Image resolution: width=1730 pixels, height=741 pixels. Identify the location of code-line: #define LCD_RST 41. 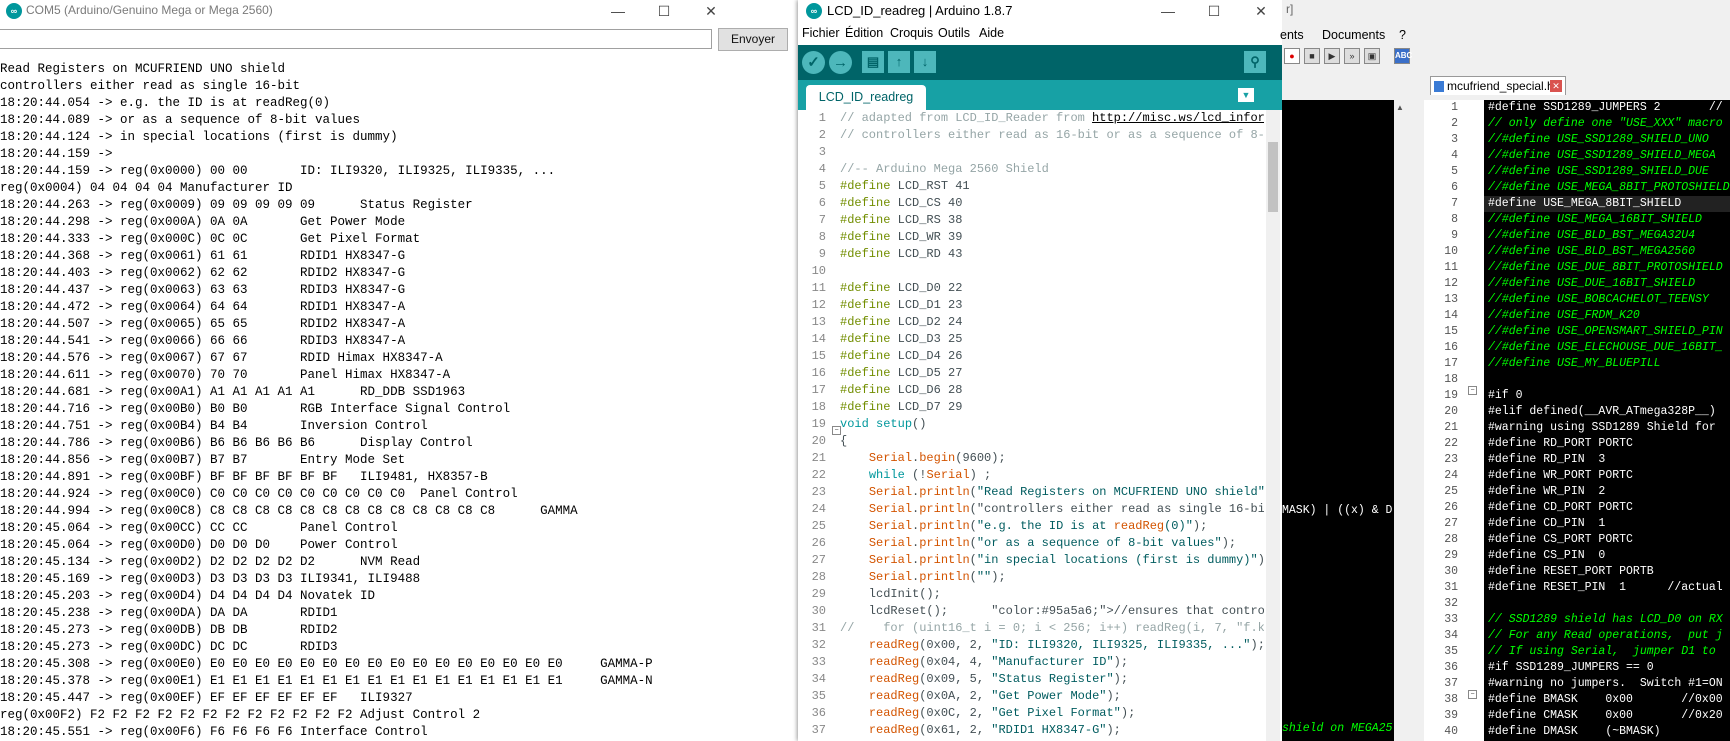
(1052, 186).